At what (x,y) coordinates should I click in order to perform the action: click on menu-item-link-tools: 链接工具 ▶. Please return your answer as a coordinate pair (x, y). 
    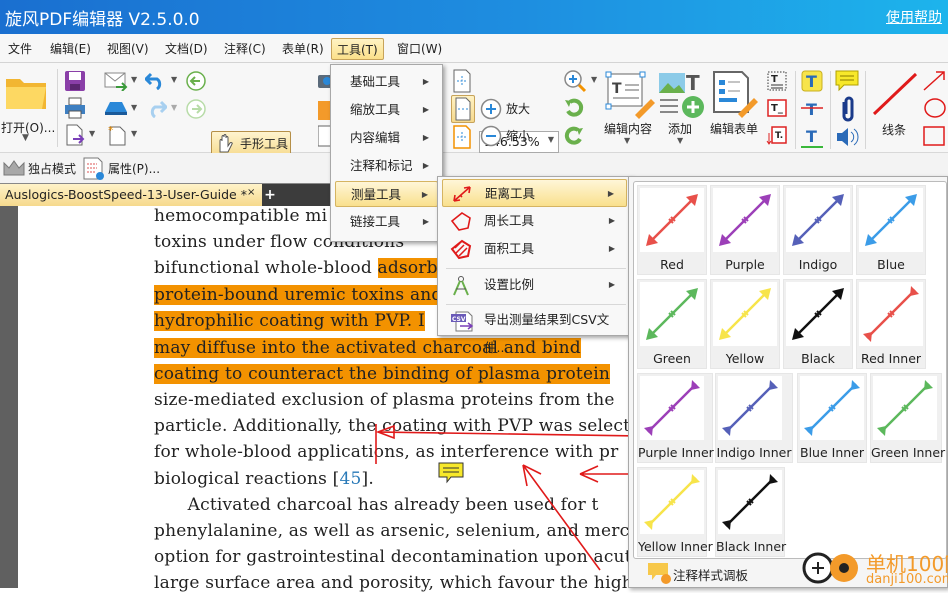
    Looking at the image, I should click on (386, 222).